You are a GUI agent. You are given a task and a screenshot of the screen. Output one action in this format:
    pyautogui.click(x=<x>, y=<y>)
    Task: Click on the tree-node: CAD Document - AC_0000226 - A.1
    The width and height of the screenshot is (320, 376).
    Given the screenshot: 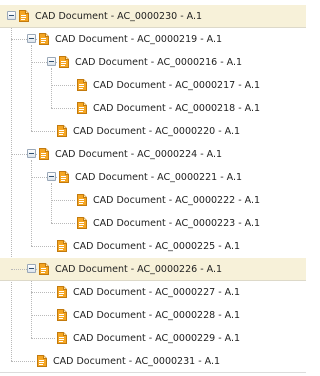 What is the action you would take?
    pyautogui.click(x=153, y=269)
    